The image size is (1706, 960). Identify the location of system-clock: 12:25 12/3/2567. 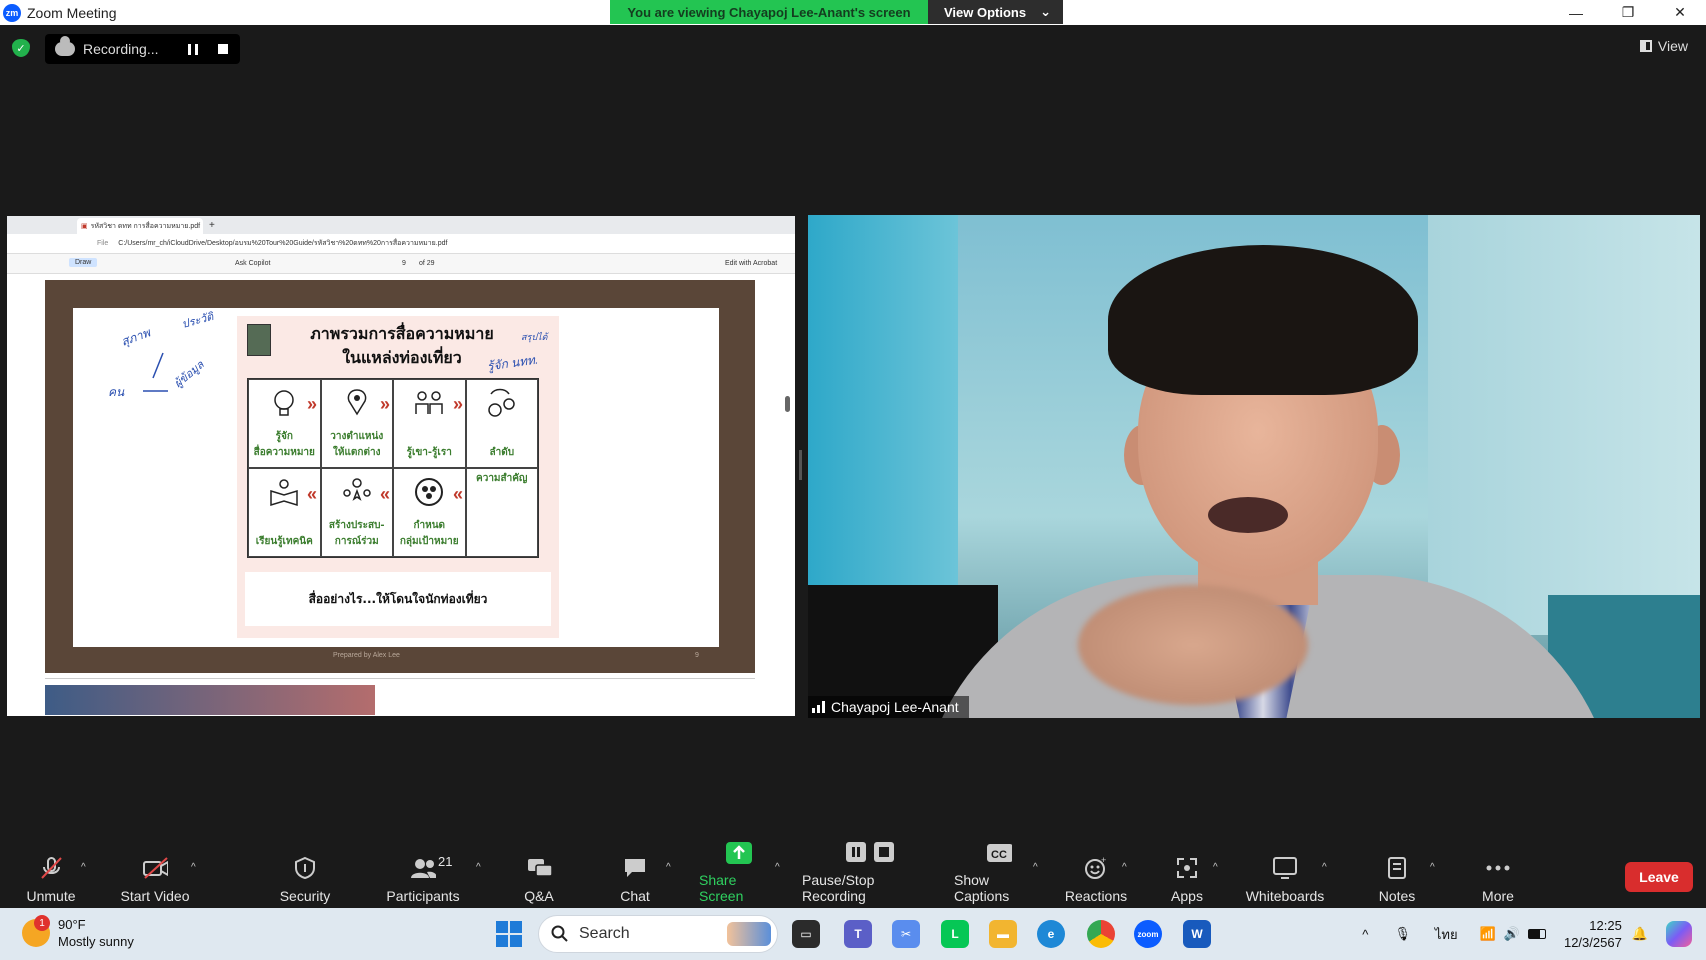
(1593, 934).